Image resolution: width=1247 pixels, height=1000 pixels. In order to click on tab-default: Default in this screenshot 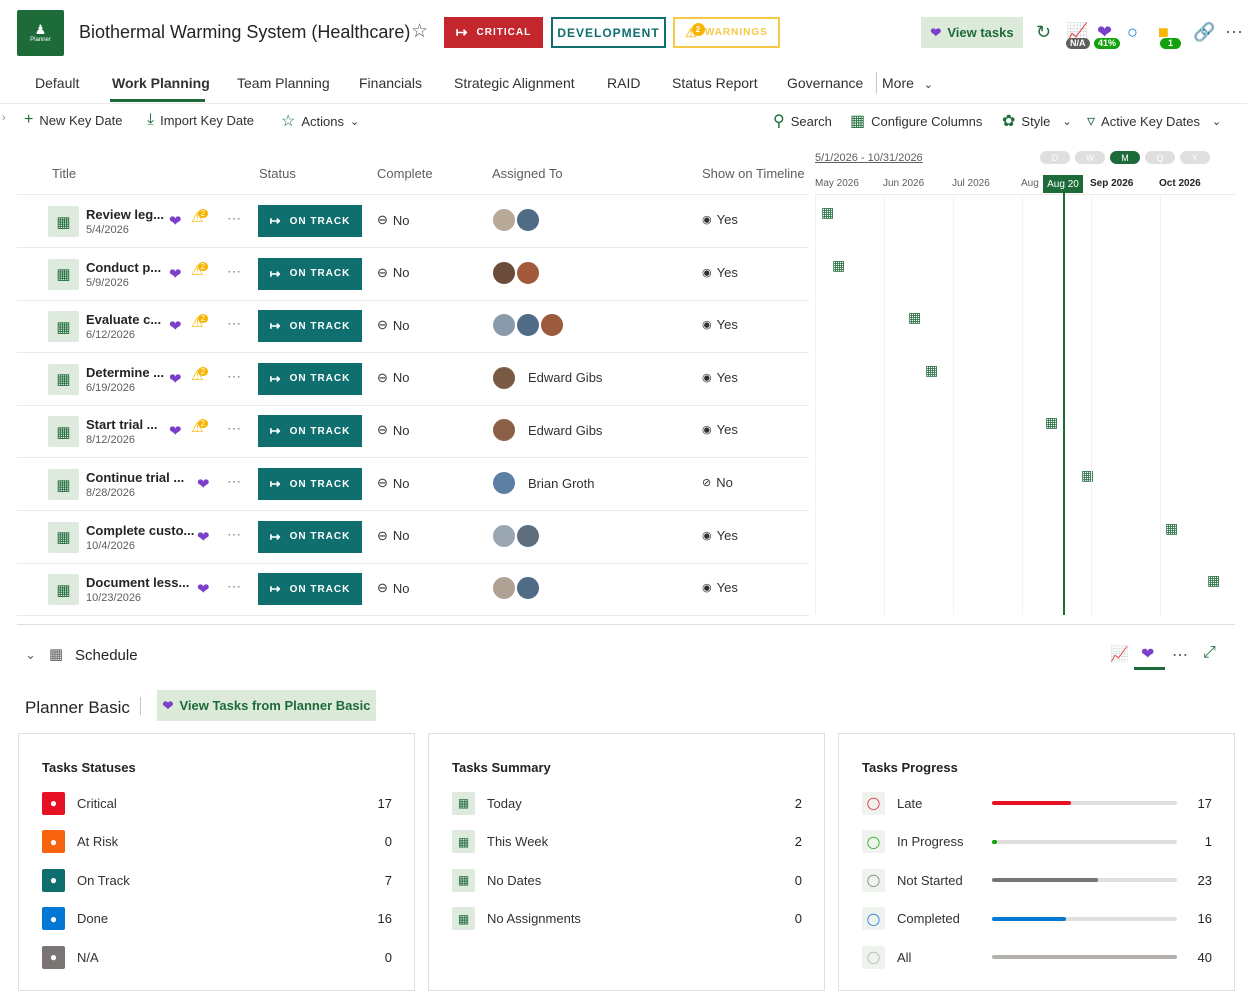, I will do `click(57, 83)`.